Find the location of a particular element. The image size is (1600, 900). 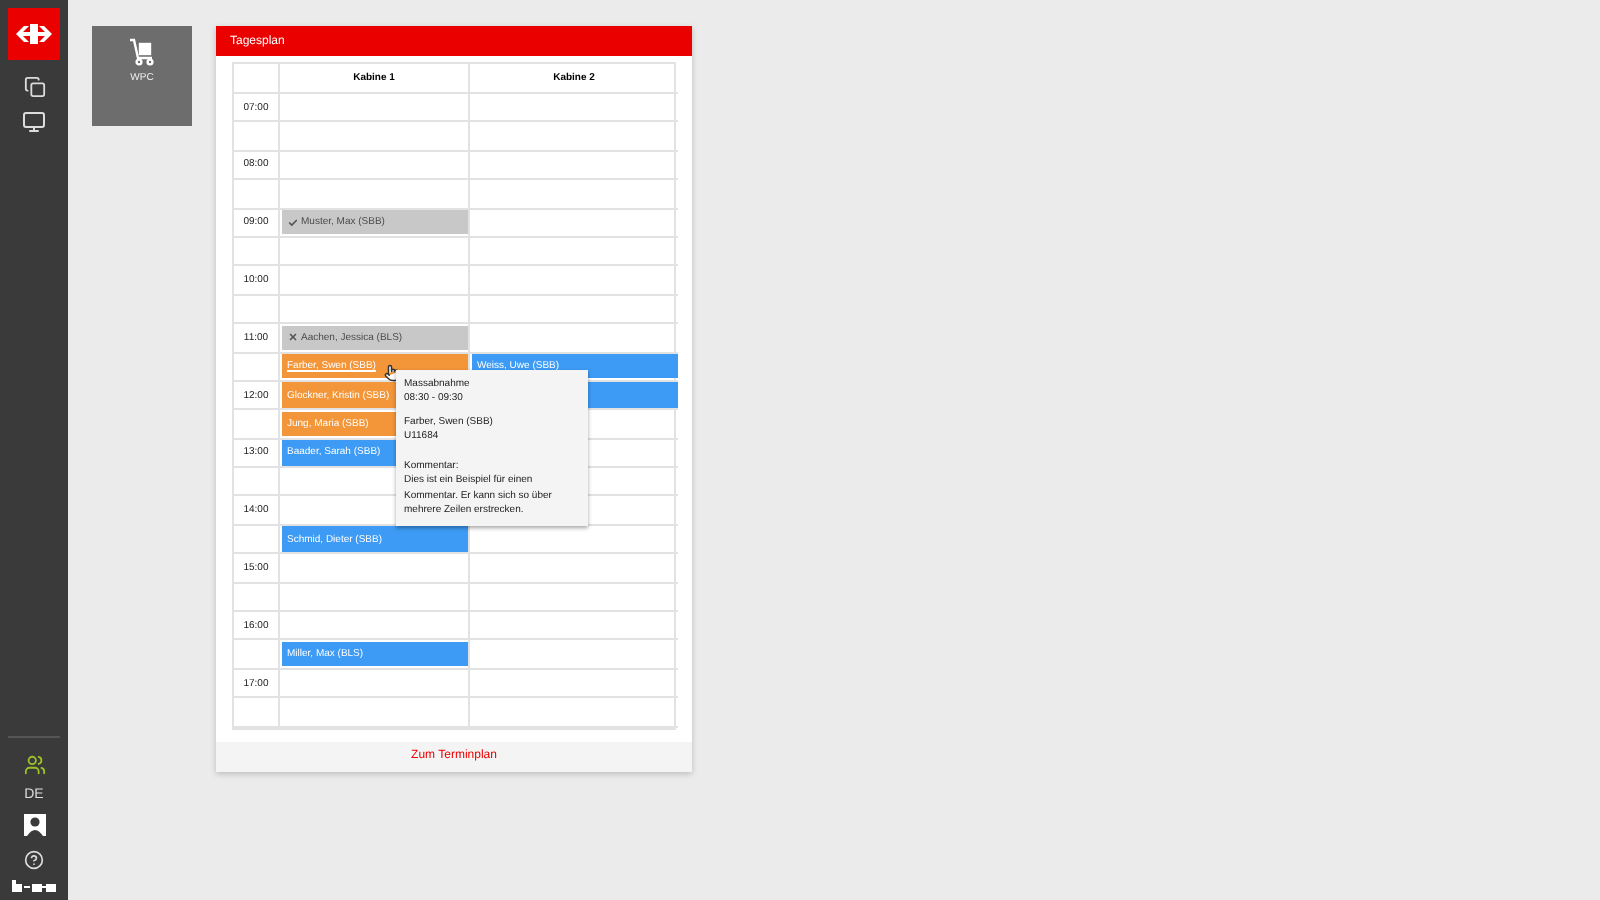

monitor-icon is located at coordinates (34, 122).